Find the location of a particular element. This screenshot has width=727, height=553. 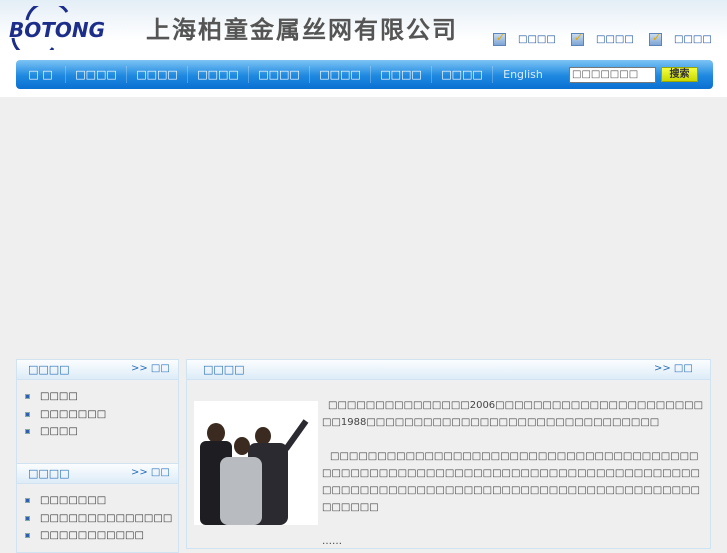

top-link-1: □□□□ is located at coordinates (524, 38).